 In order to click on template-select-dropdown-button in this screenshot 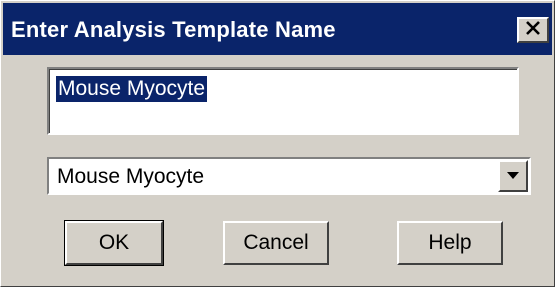, I will do `click(513, 176)`.